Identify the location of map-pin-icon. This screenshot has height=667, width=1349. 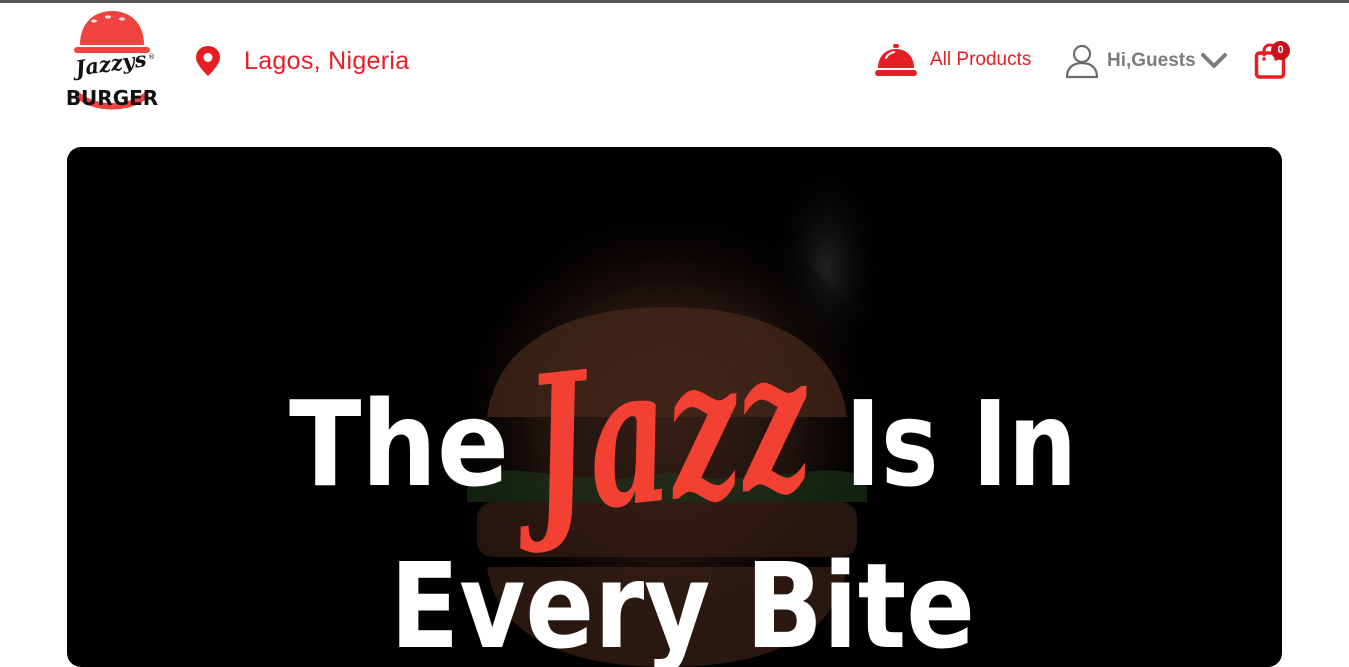
(208, 61).